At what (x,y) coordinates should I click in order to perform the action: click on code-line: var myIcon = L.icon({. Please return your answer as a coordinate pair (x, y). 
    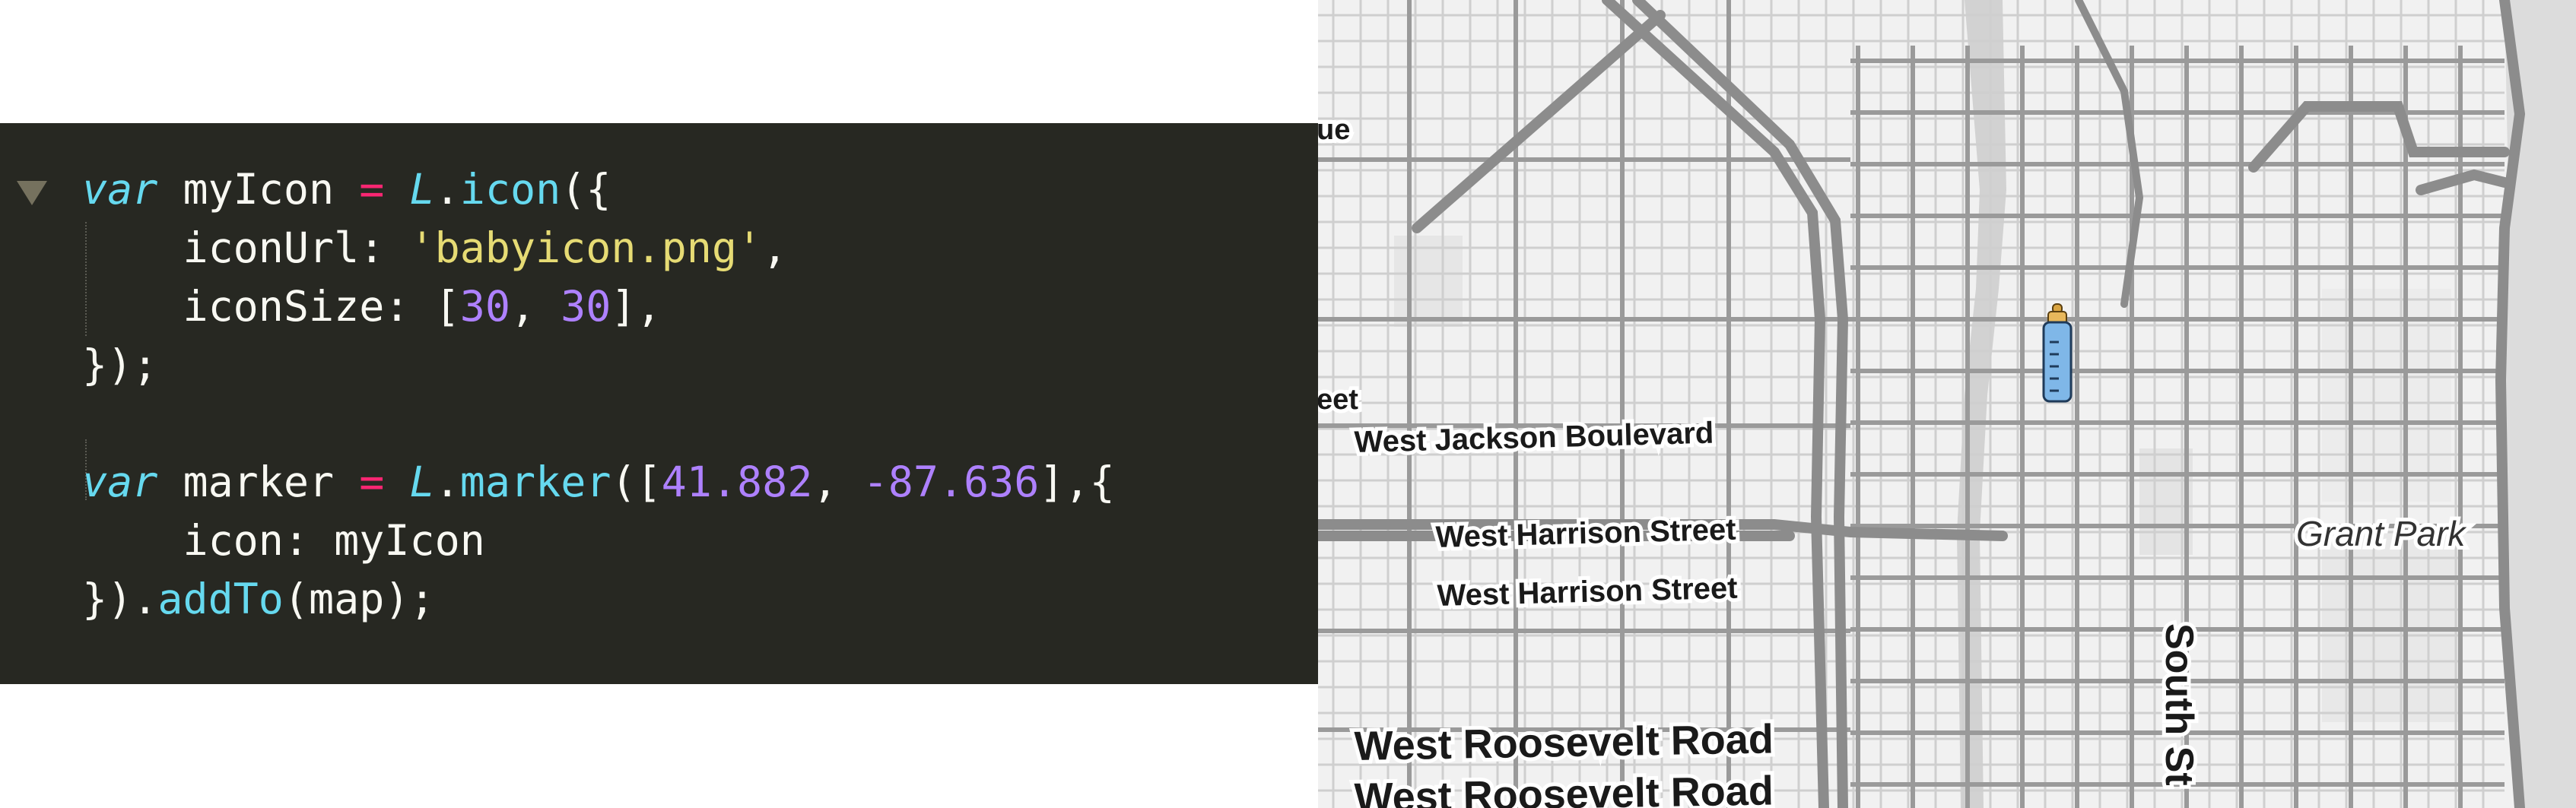
    Looking at the image, I should click on (346, 189).